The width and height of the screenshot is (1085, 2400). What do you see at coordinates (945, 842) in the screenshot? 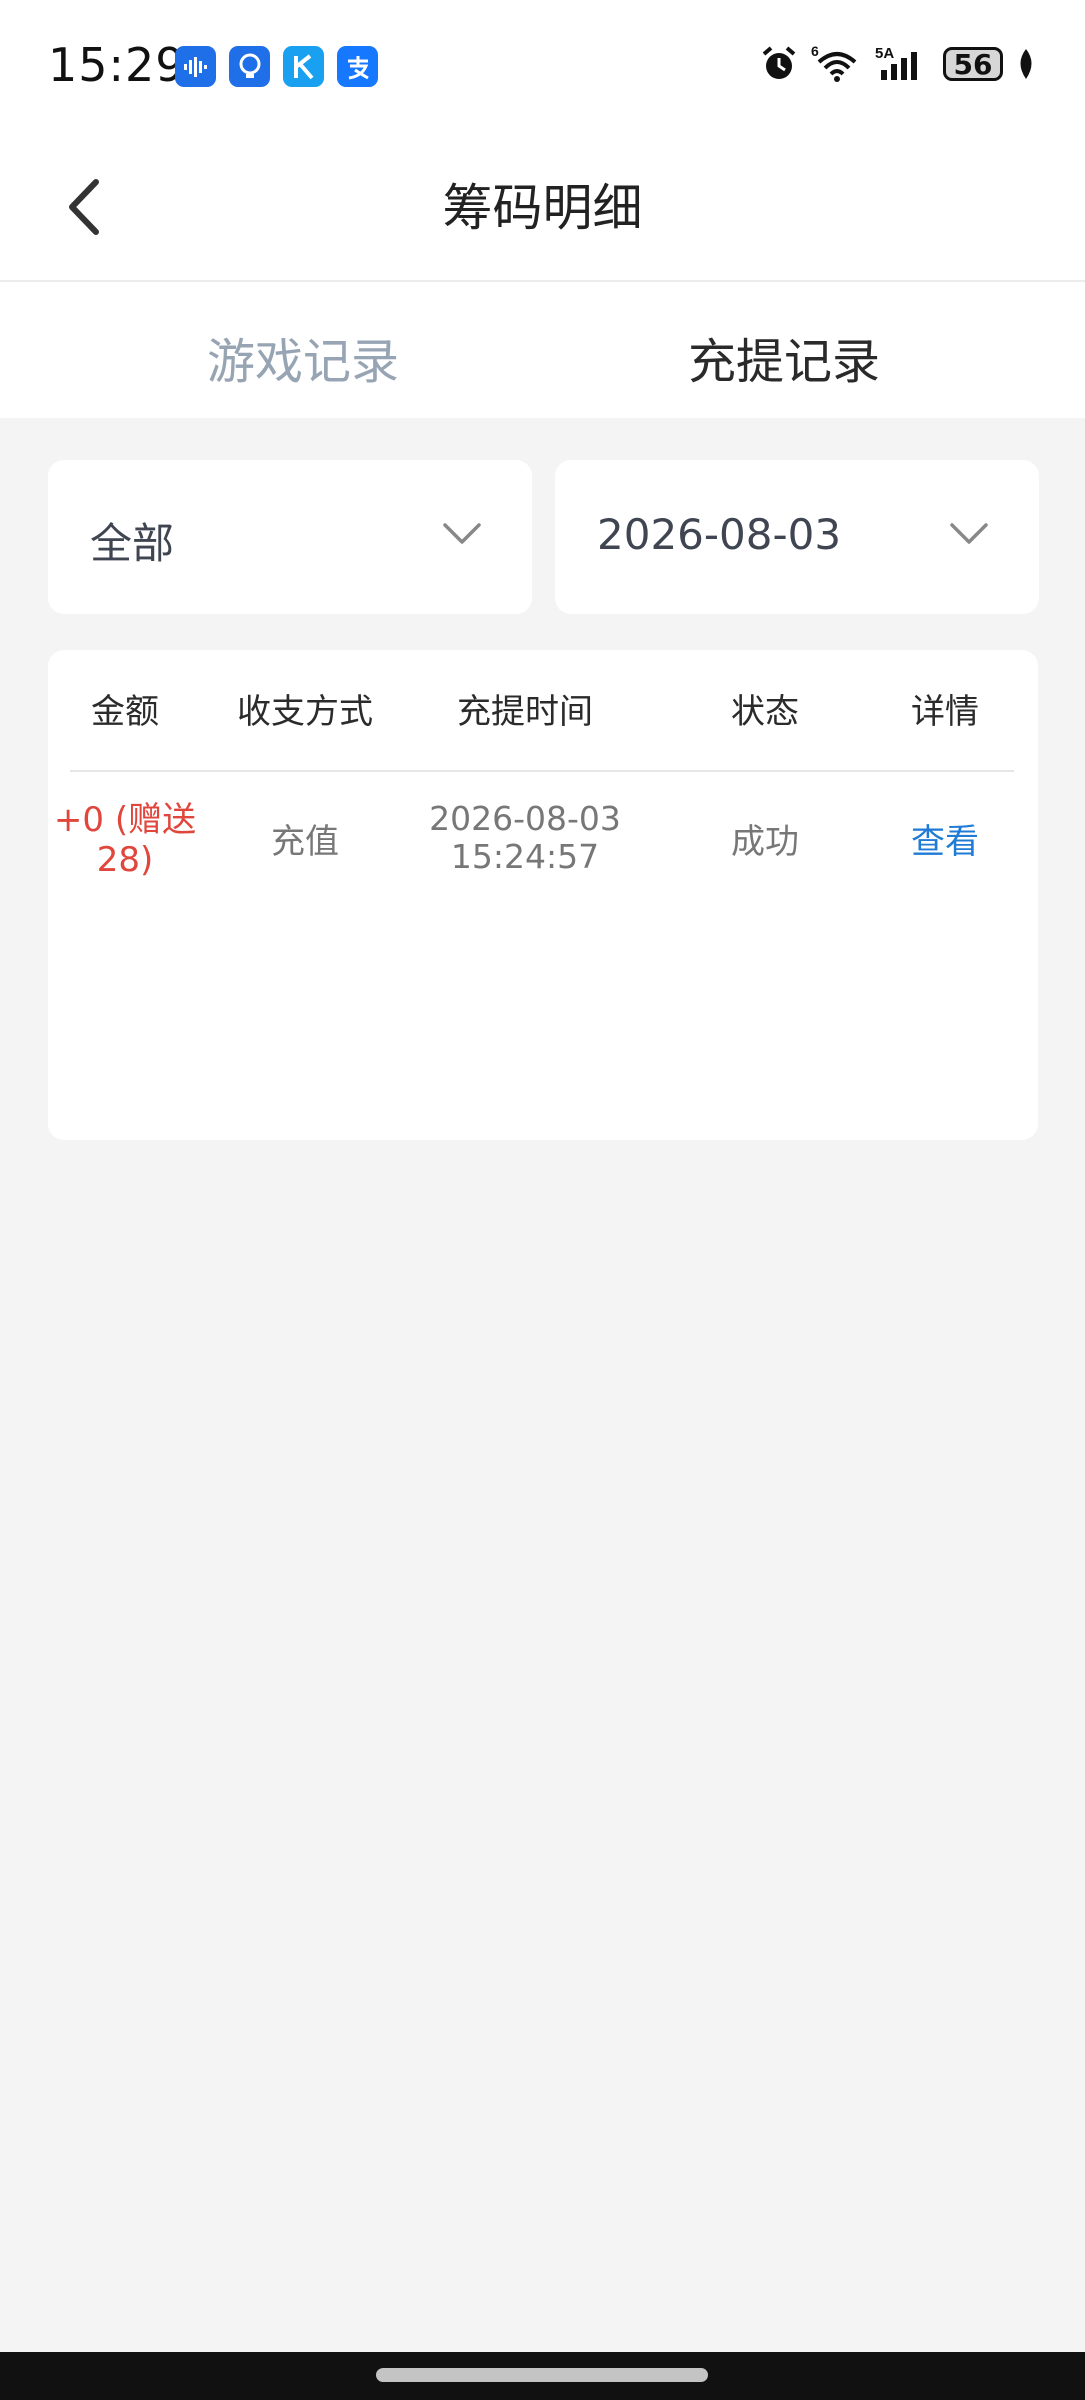
I see `view-detail-link: 查看` at bounding box center [945, 842].